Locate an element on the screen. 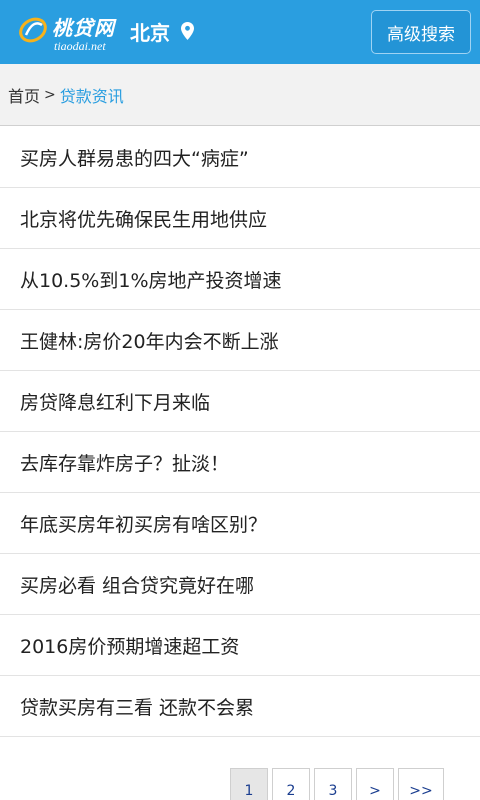  breadcrumb-home: 首页 is located at coordinates (24, 95).